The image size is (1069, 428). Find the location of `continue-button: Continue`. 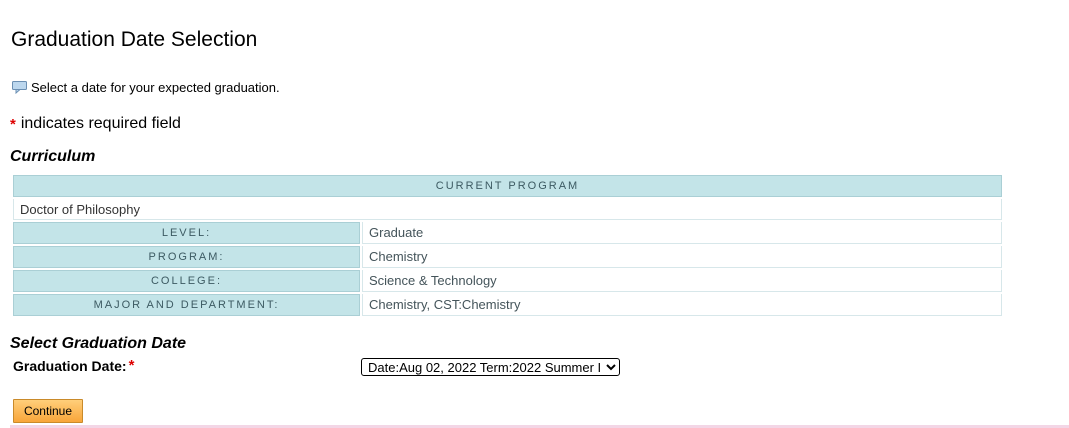

continue-button: Continue is located at coordinates (48, 411).